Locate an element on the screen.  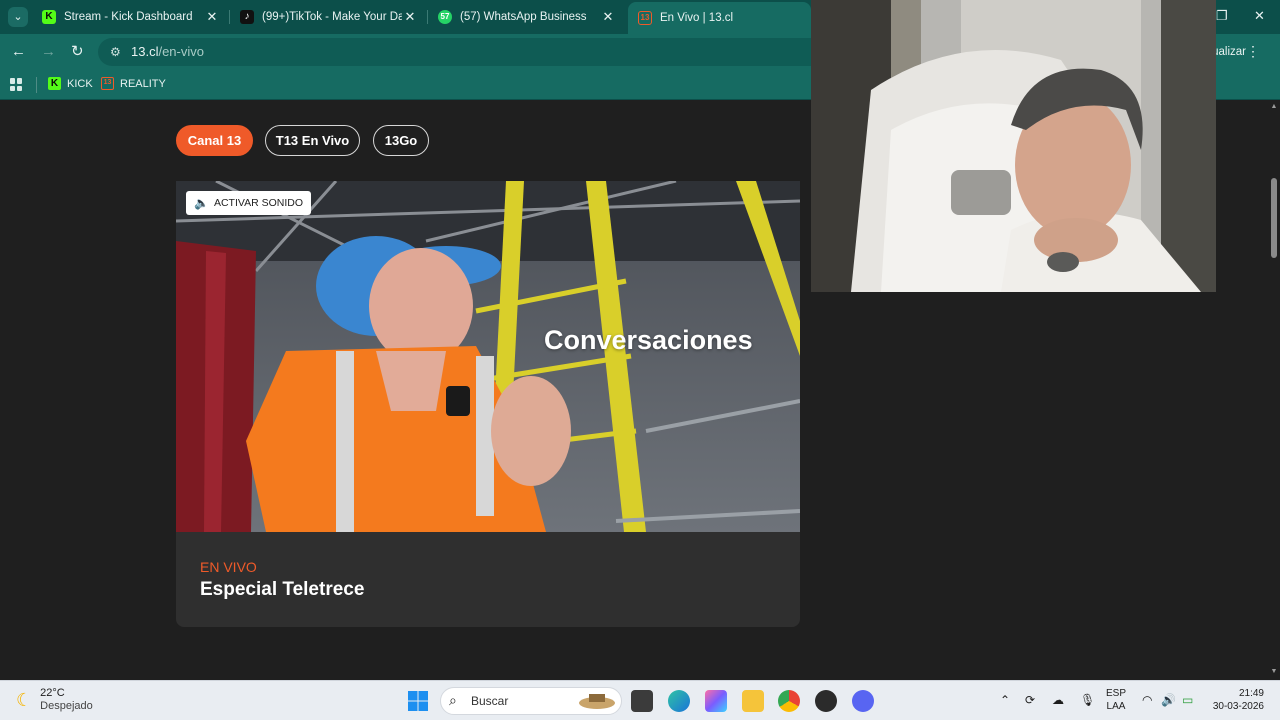
language-indicator: ESP LAA is located at coordinates (1116, 700).